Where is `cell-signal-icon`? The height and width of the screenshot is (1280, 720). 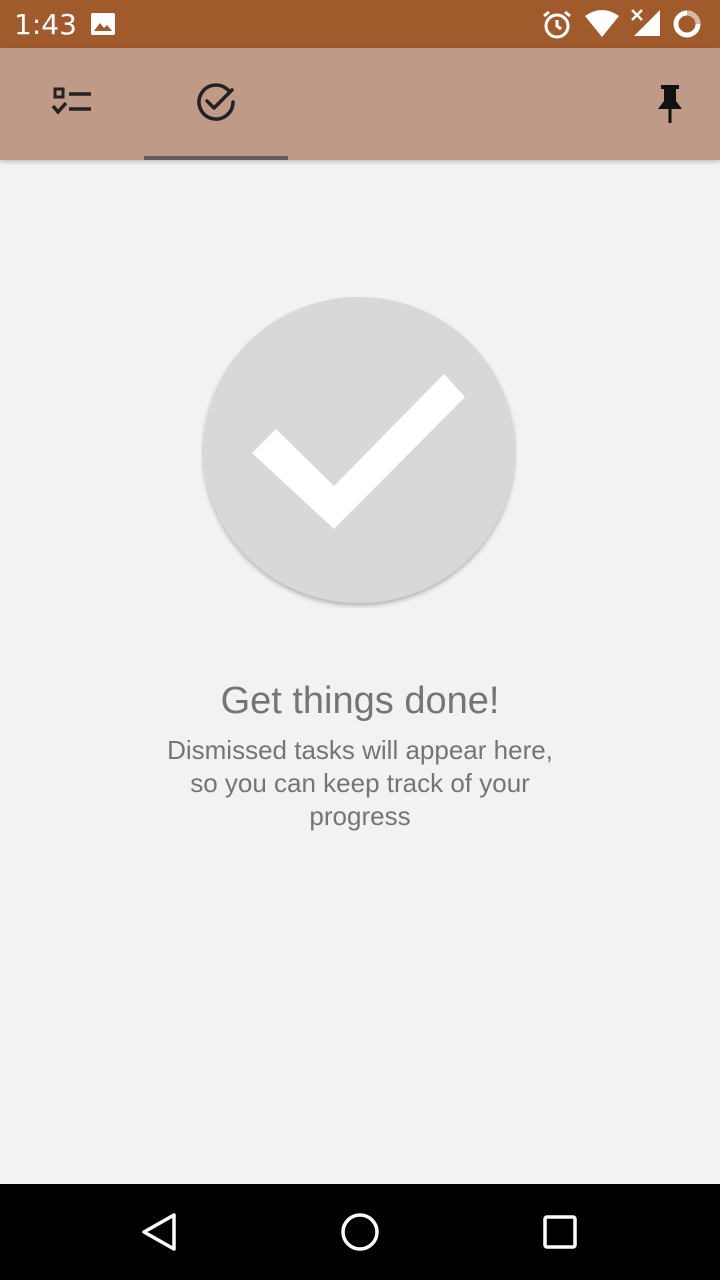
cell-signal-icon is located at coordinates (646, 25).